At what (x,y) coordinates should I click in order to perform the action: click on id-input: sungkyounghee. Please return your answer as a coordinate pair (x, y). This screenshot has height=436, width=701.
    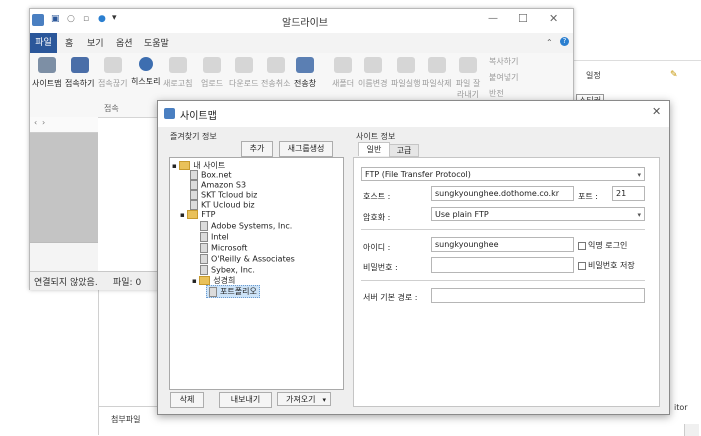
    Looking at the image, I should click on (502, 244).